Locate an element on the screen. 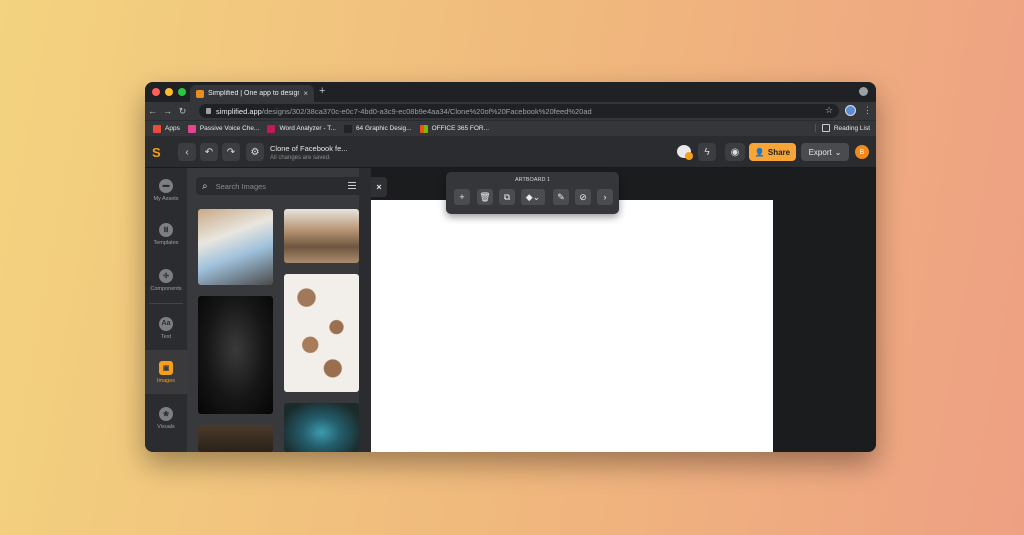  close-panel-button: × is located at coordinates (379, 187).